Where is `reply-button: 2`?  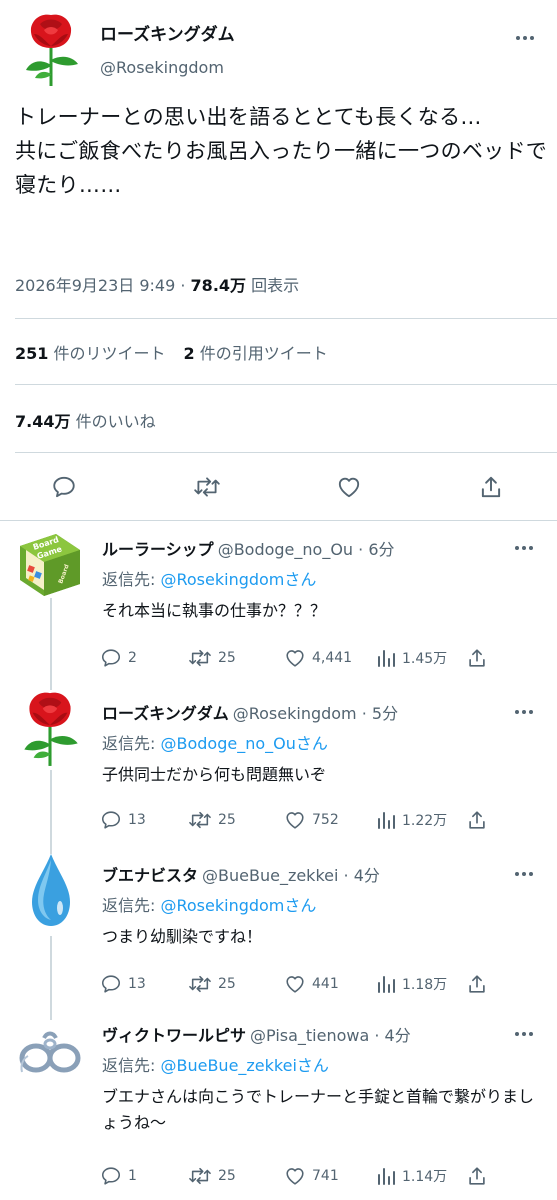
reply-button: 2 is located at coordinates (118, 658).